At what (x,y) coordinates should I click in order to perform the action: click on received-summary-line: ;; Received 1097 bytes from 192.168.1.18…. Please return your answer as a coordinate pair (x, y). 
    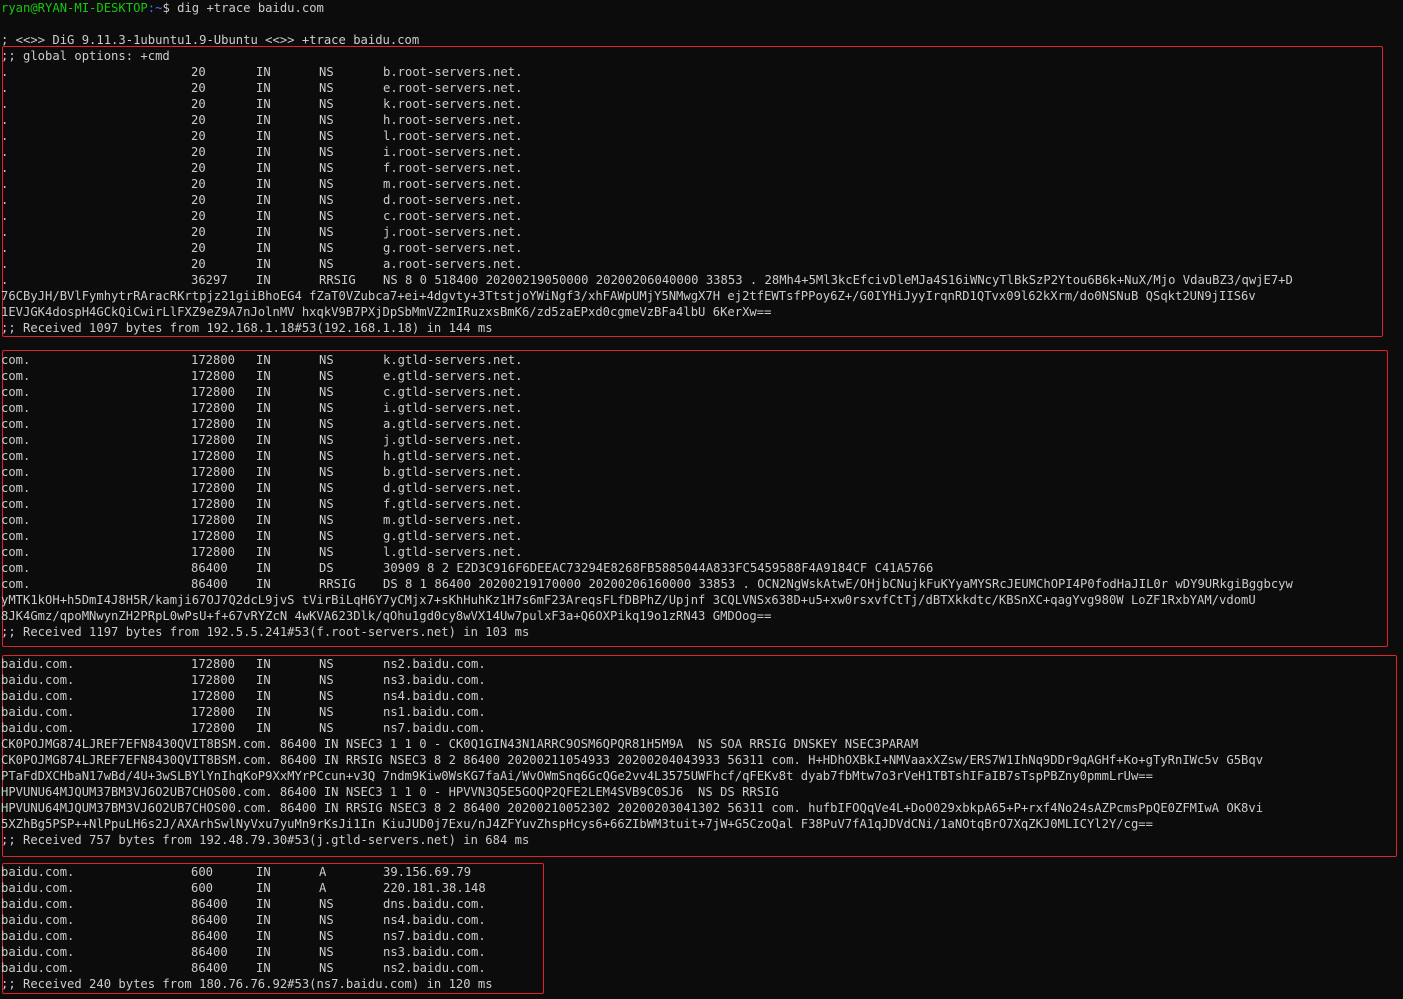
    Looking at the image, I should click on (247, 328).